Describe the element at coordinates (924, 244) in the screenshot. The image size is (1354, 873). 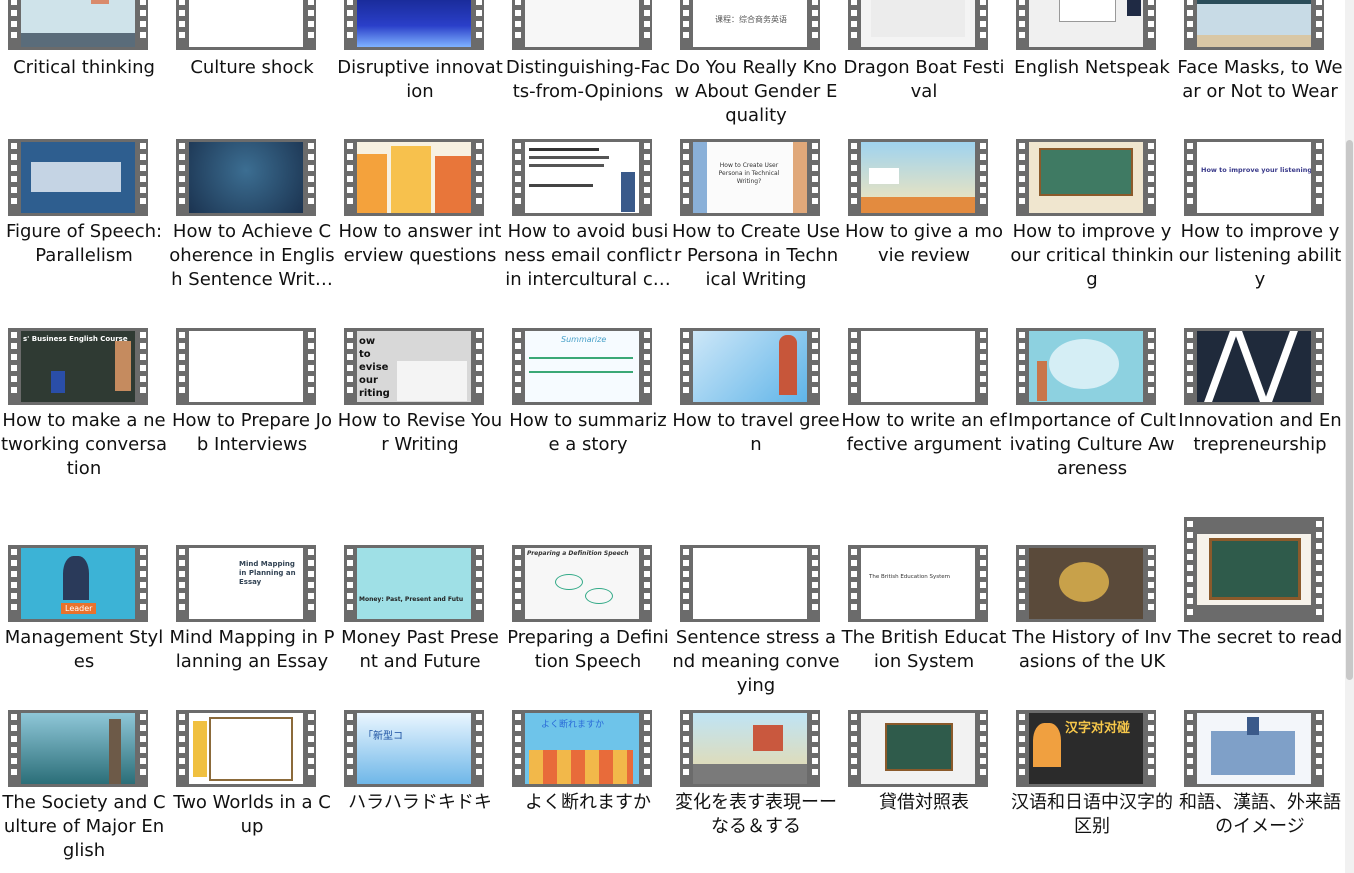
I see `video-title: How to give a movie review` at that location.